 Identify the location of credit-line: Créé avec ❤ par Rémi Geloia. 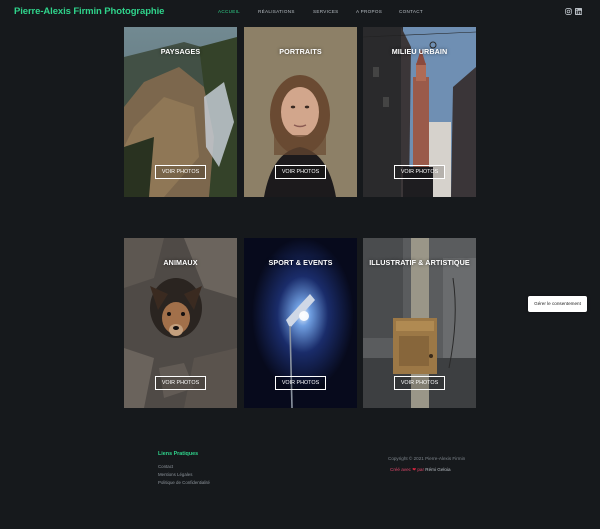
(420, 470).